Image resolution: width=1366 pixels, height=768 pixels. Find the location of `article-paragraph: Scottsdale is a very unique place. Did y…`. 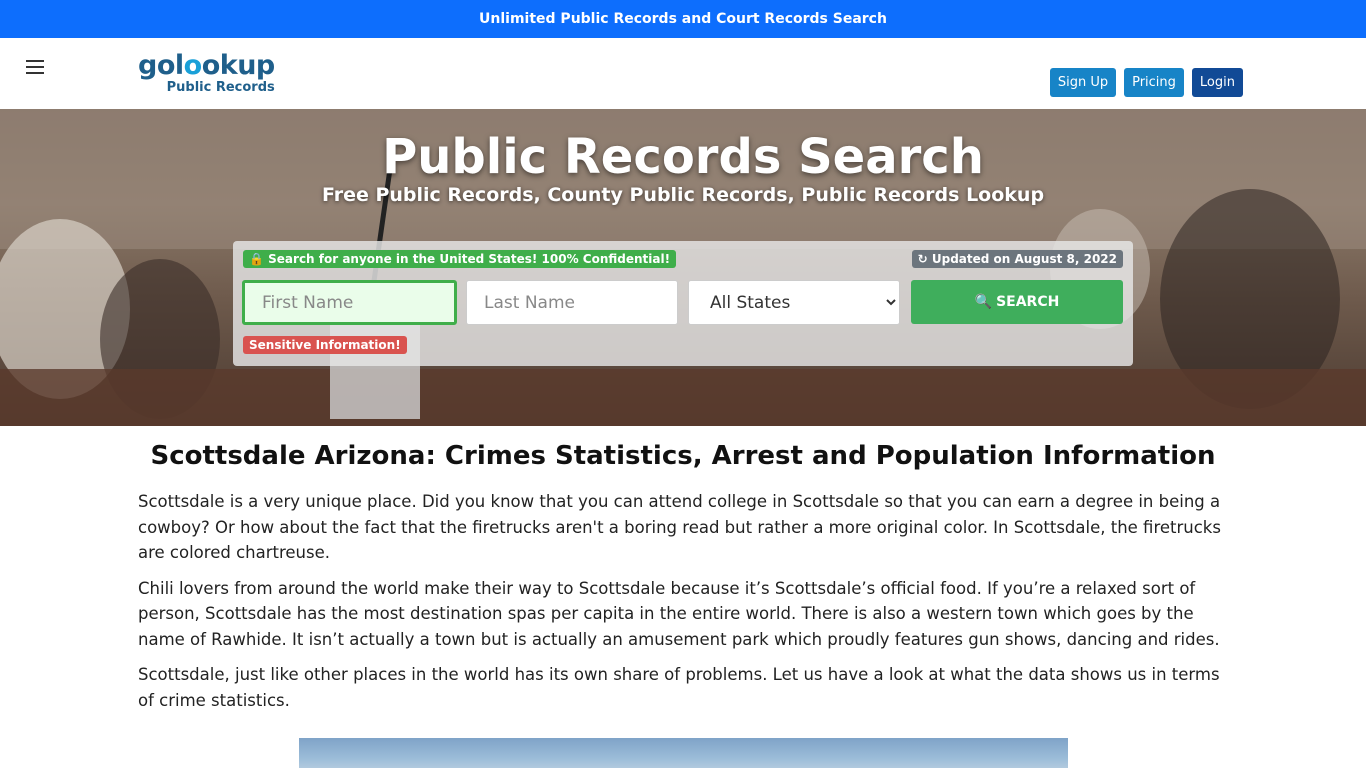

article-paragraph: Scottsdale is a very unique place. Did y… is located at coordinates (679, 527).